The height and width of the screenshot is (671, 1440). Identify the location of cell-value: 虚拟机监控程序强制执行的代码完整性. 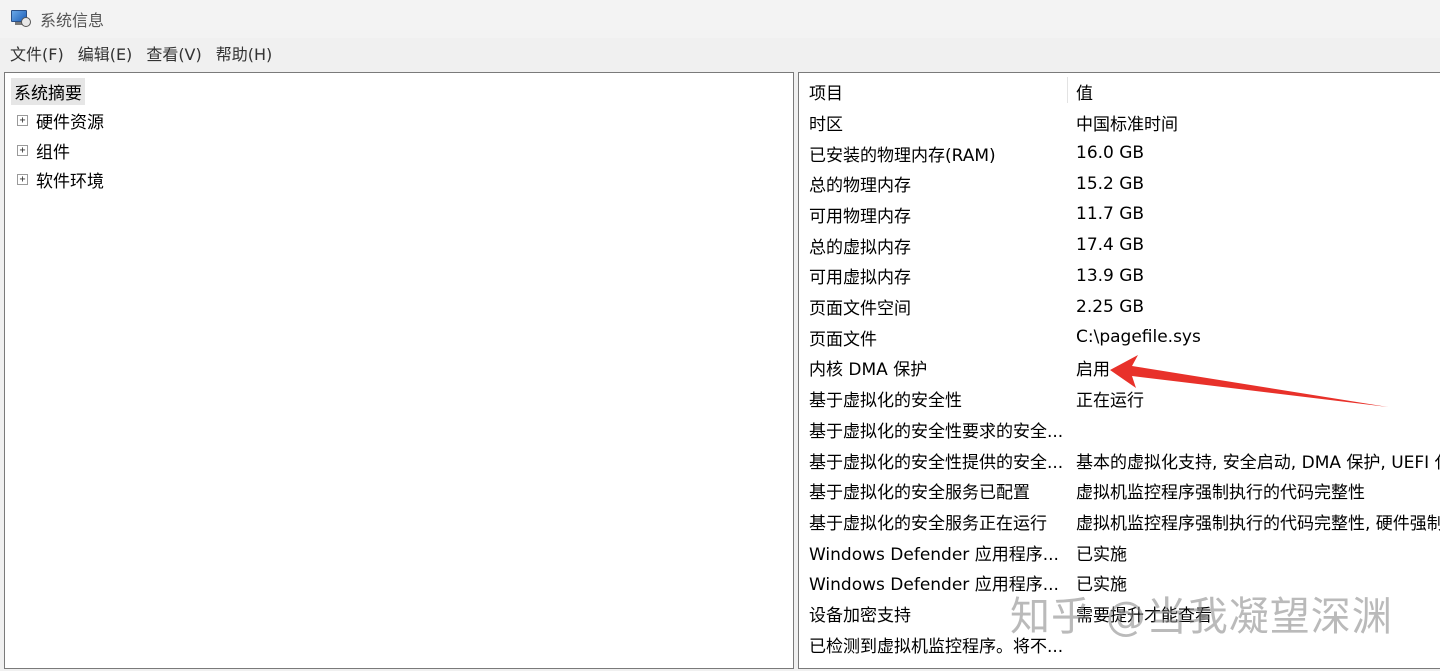
(1220, 493).